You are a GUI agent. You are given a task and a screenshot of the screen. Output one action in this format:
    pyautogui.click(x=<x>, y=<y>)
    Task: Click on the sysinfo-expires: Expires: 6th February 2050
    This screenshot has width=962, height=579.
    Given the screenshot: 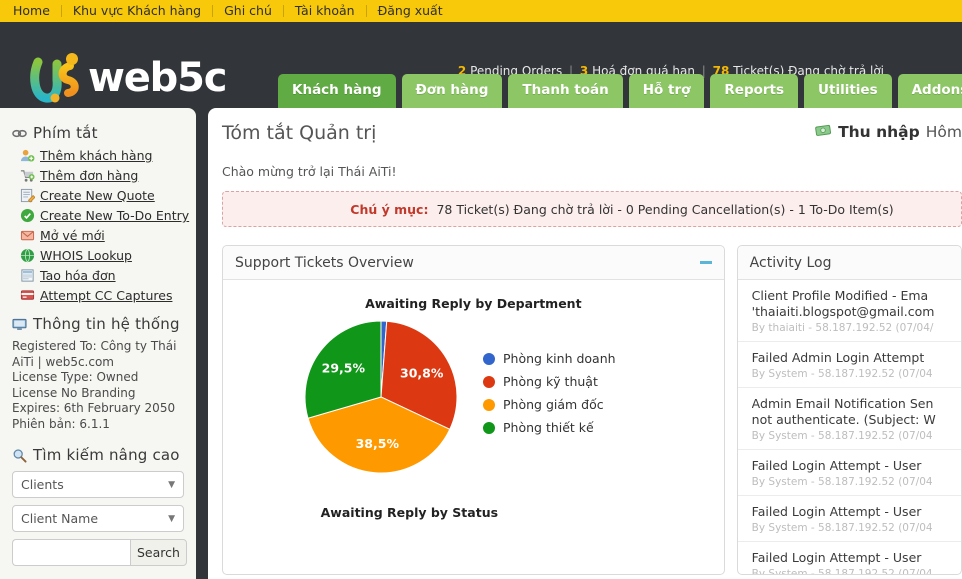 What is the action you would take?
    pyautogui.click(x=94, y=408)
    